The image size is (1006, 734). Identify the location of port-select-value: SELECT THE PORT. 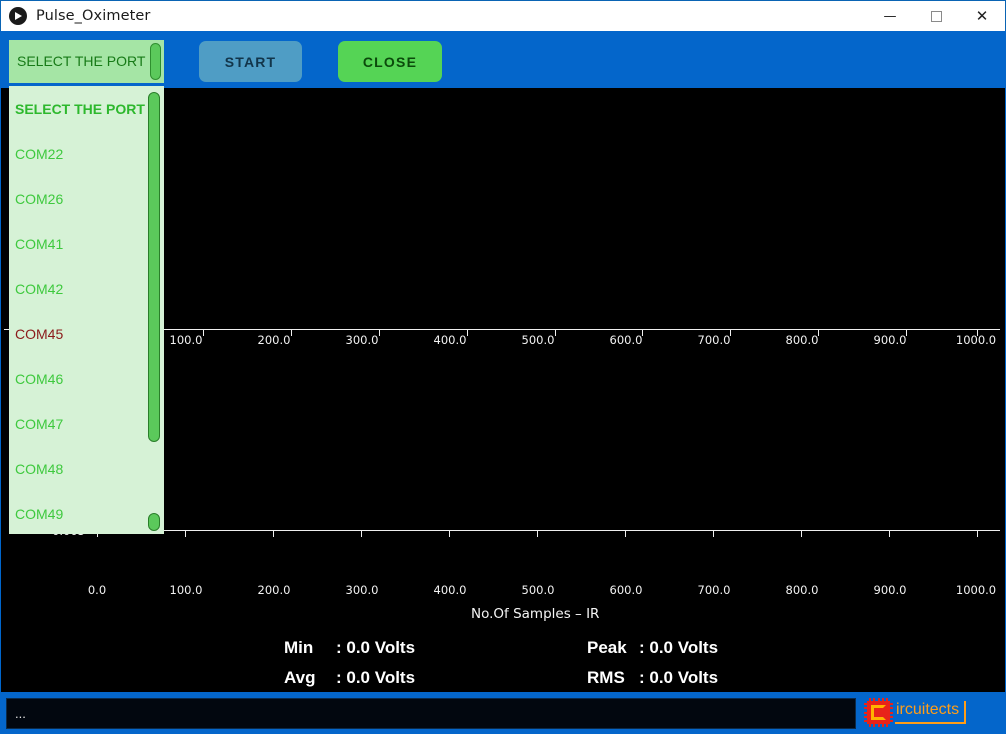
(81, 61).